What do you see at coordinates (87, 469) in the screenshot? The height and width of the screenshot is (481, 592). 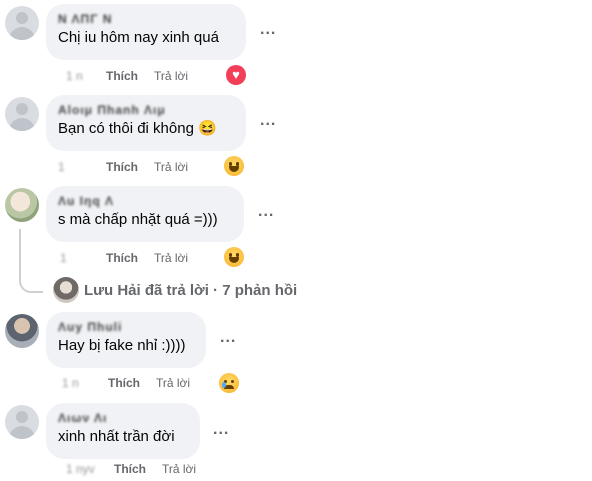 I see `comment-time: 1 nyv` at bounding box center [87, 469].